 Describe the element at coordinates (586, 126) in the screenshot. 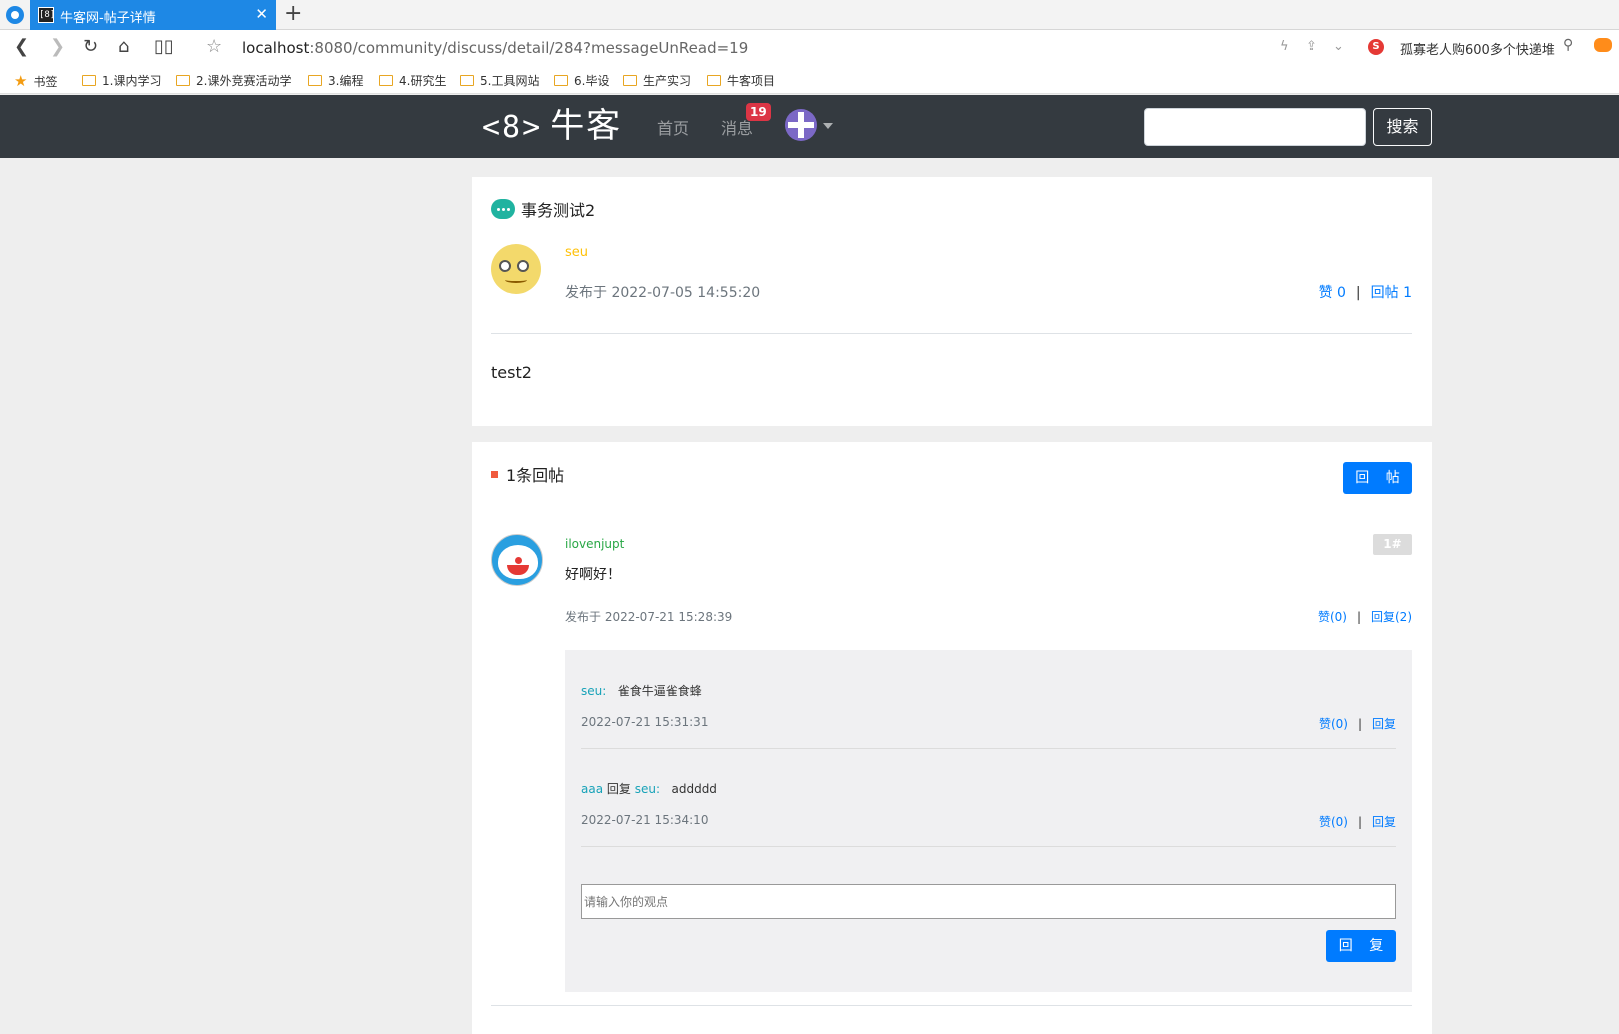

I see `logo-text: 牛客` at that location.